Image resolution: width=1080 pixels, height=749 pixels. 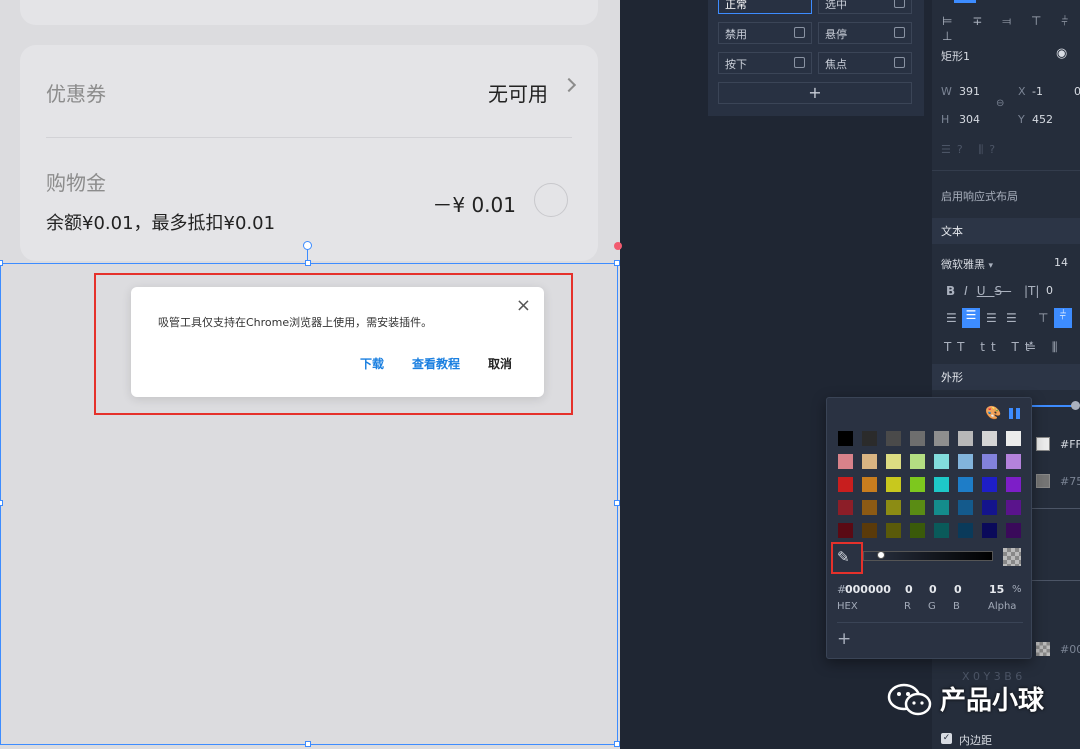 What do you see at coordinates (1063, 318) in the screenshot?
I see `valign-middle-icon: ⫩` at bounding box center [1063, 318].